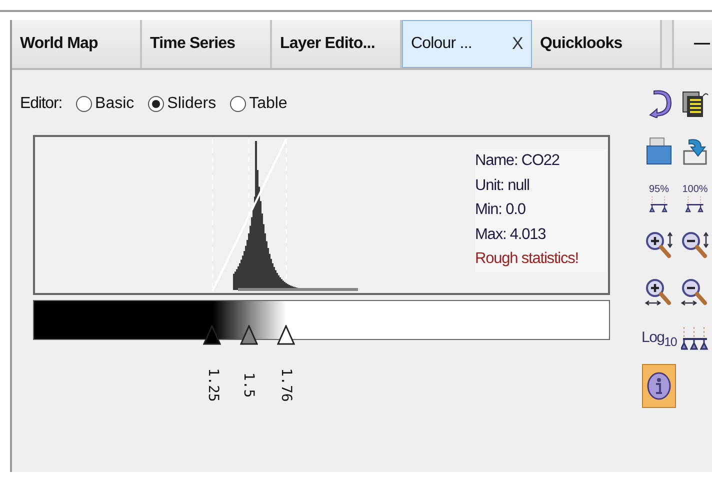  Describe the element at coordinates (502, 186) in the screenshot. I see `info-text: Unit: null` at that location.